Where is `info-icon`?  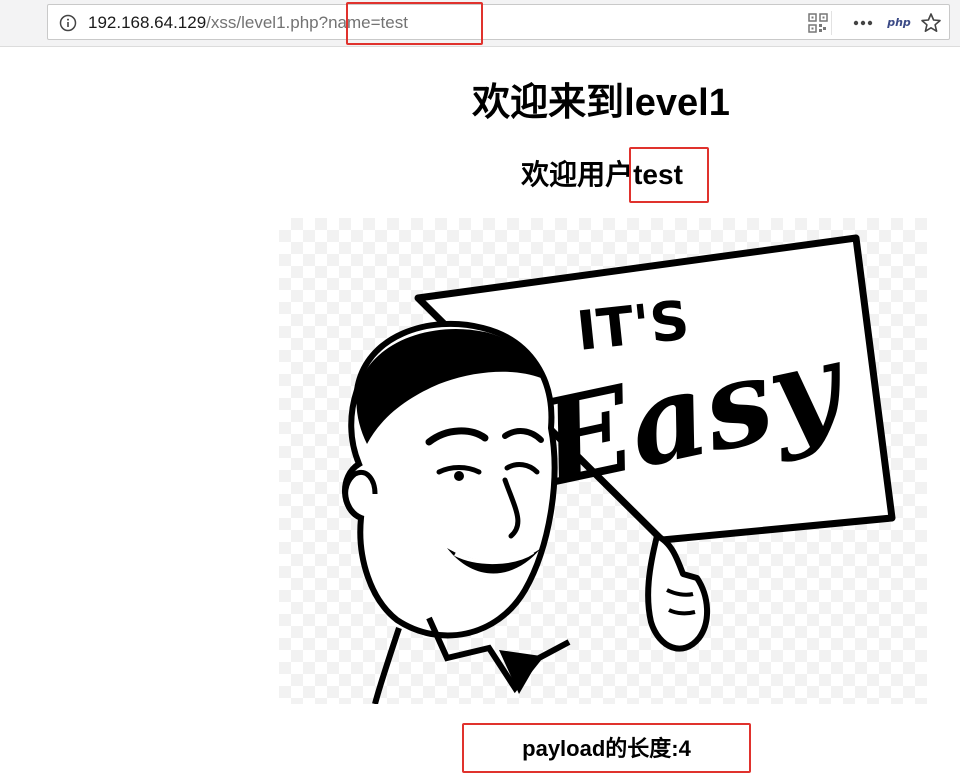 info-icon is located at coordinates (68, 23).